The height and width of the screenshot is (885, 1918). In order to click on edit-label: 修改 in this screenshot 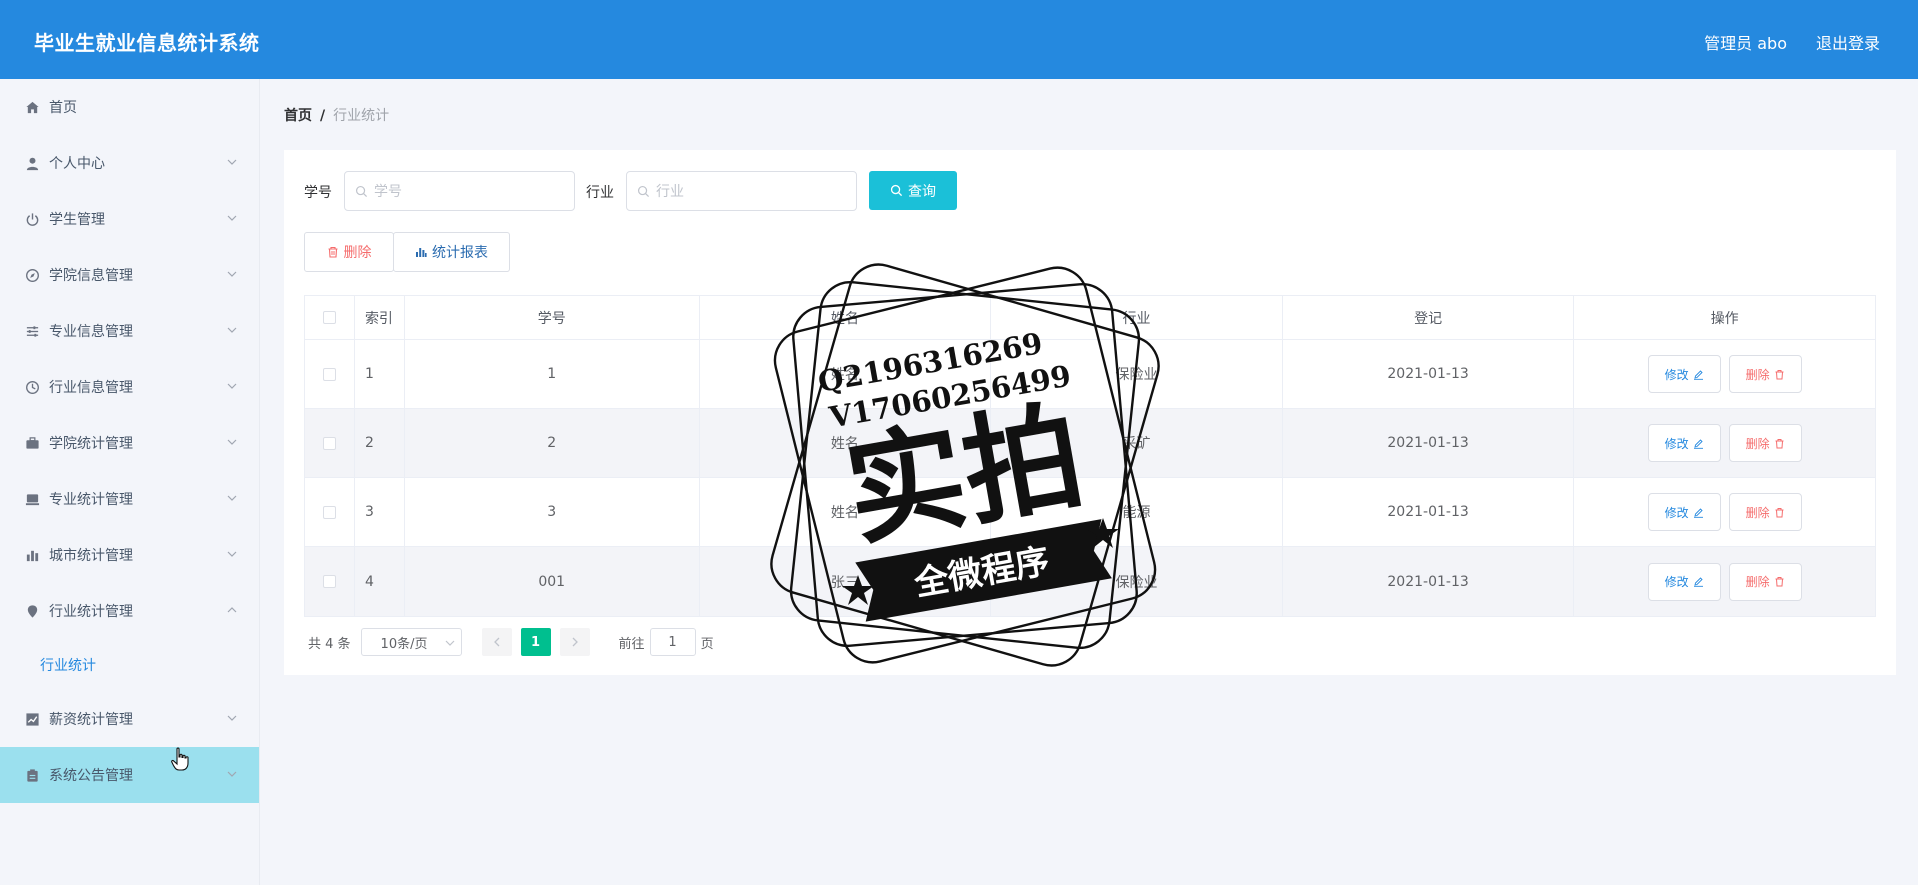, I will do `click(1676, 443)`.